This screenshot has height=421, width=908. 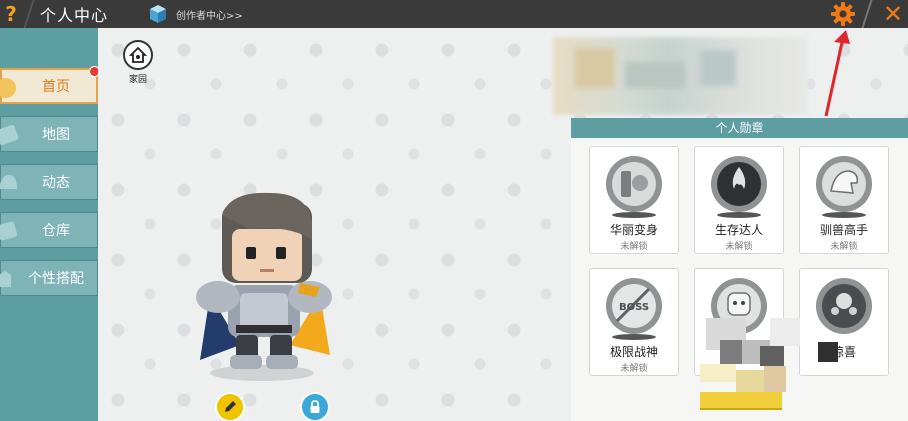 I want to click on warehouse-icon, so click(x=9, y=231).